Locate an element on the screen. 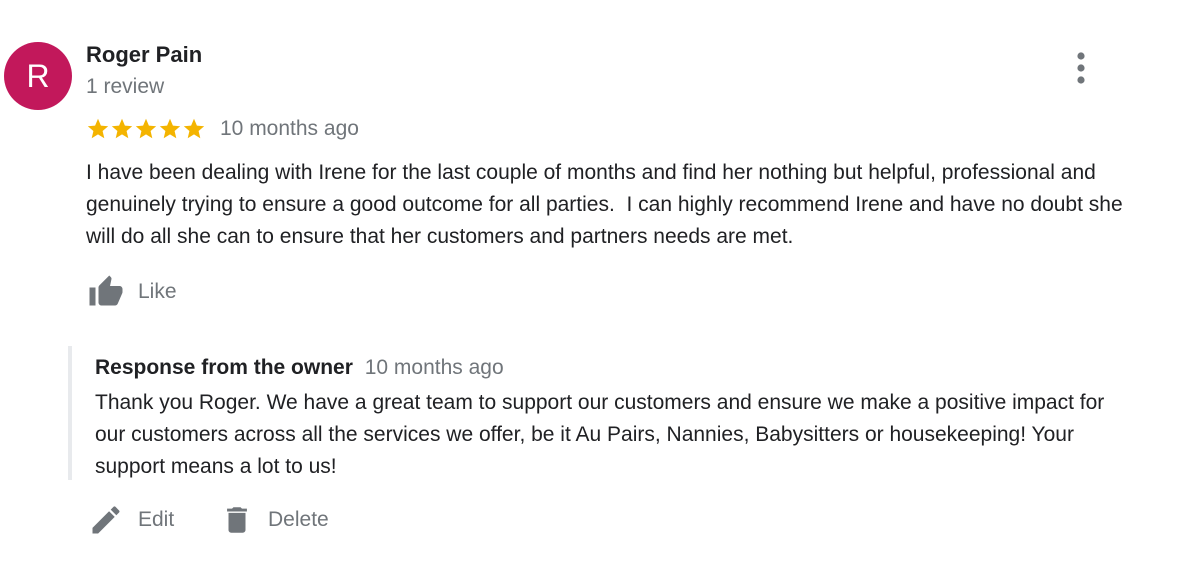 The height and width of the screenshot is (586, 1200). thumbs-up-icon is located at coordinates (106, 290).